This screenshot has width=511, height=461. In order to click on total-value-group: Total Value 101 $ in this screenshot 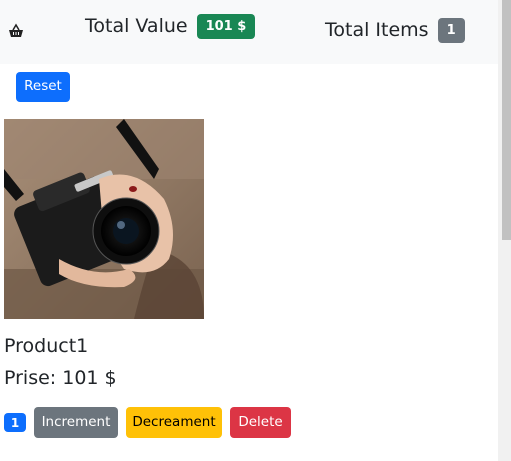, I will do `click(170, 26)`.